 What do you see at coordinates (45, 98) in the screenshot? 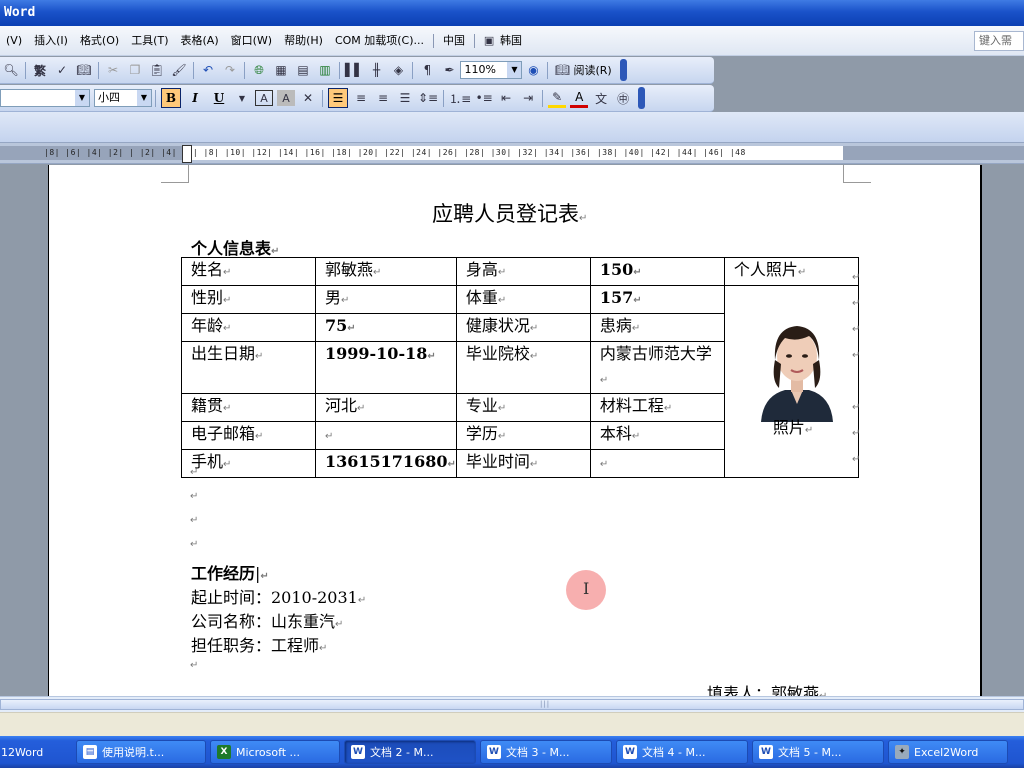
I see `font-name-select: ▼` at bounding box center [45, 98].